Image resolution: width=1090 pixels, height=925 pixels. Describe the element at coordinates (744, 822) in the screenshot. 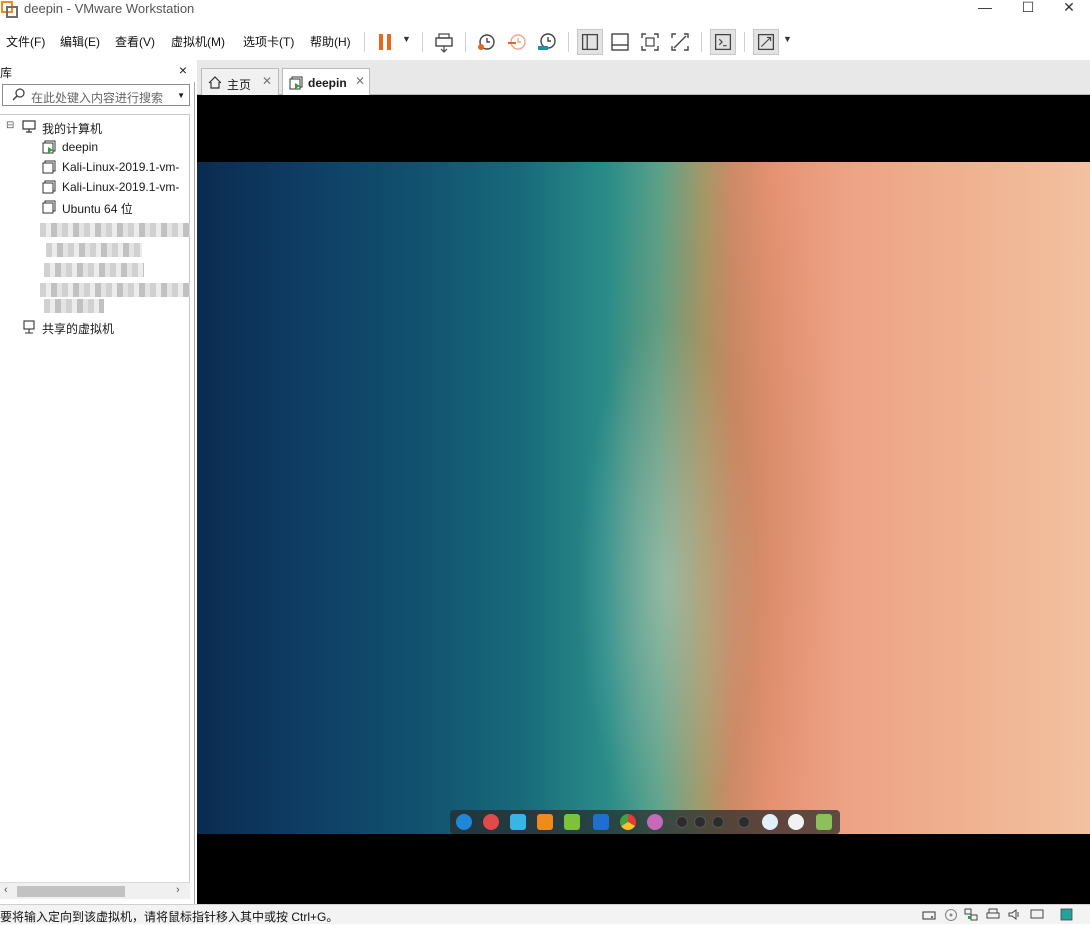

I see `arrow-left-icon` at that location.